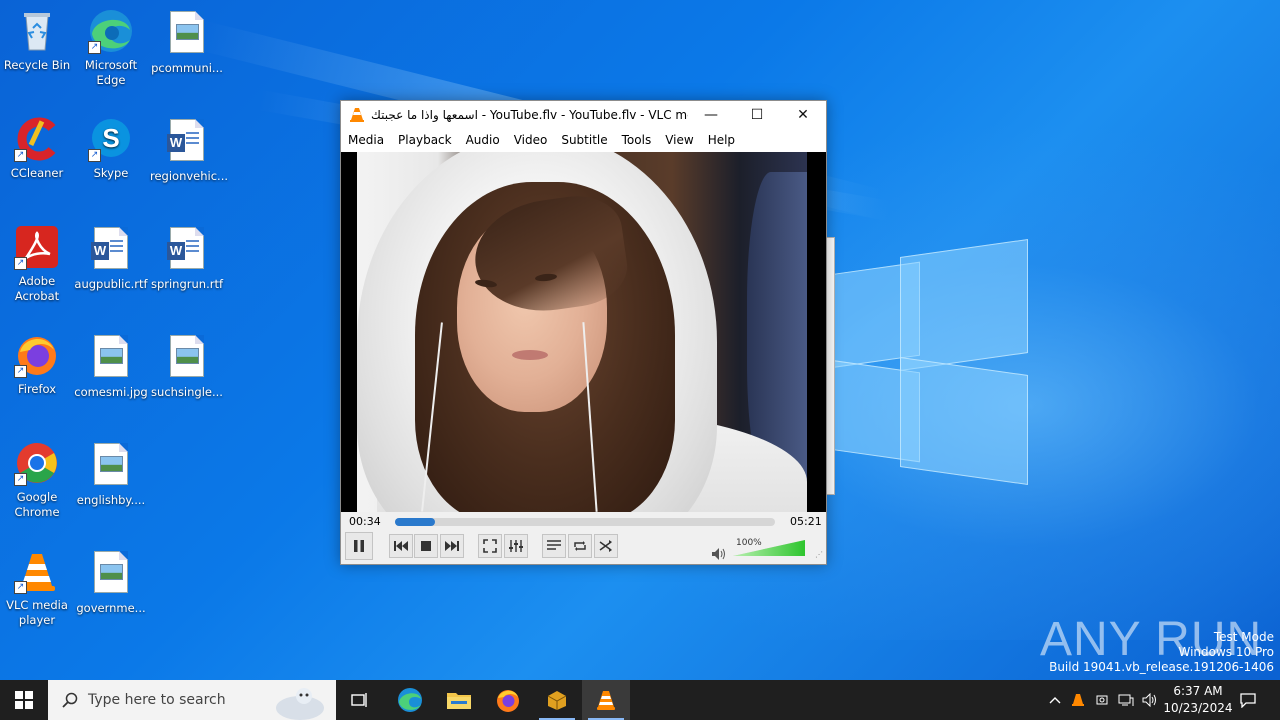 This screenshot has width=1280, height=720. What do you see at coordinates (37, 247) in the screenshot?
I see `acrobat-icon: ↗` at bounding box center [37, 247].